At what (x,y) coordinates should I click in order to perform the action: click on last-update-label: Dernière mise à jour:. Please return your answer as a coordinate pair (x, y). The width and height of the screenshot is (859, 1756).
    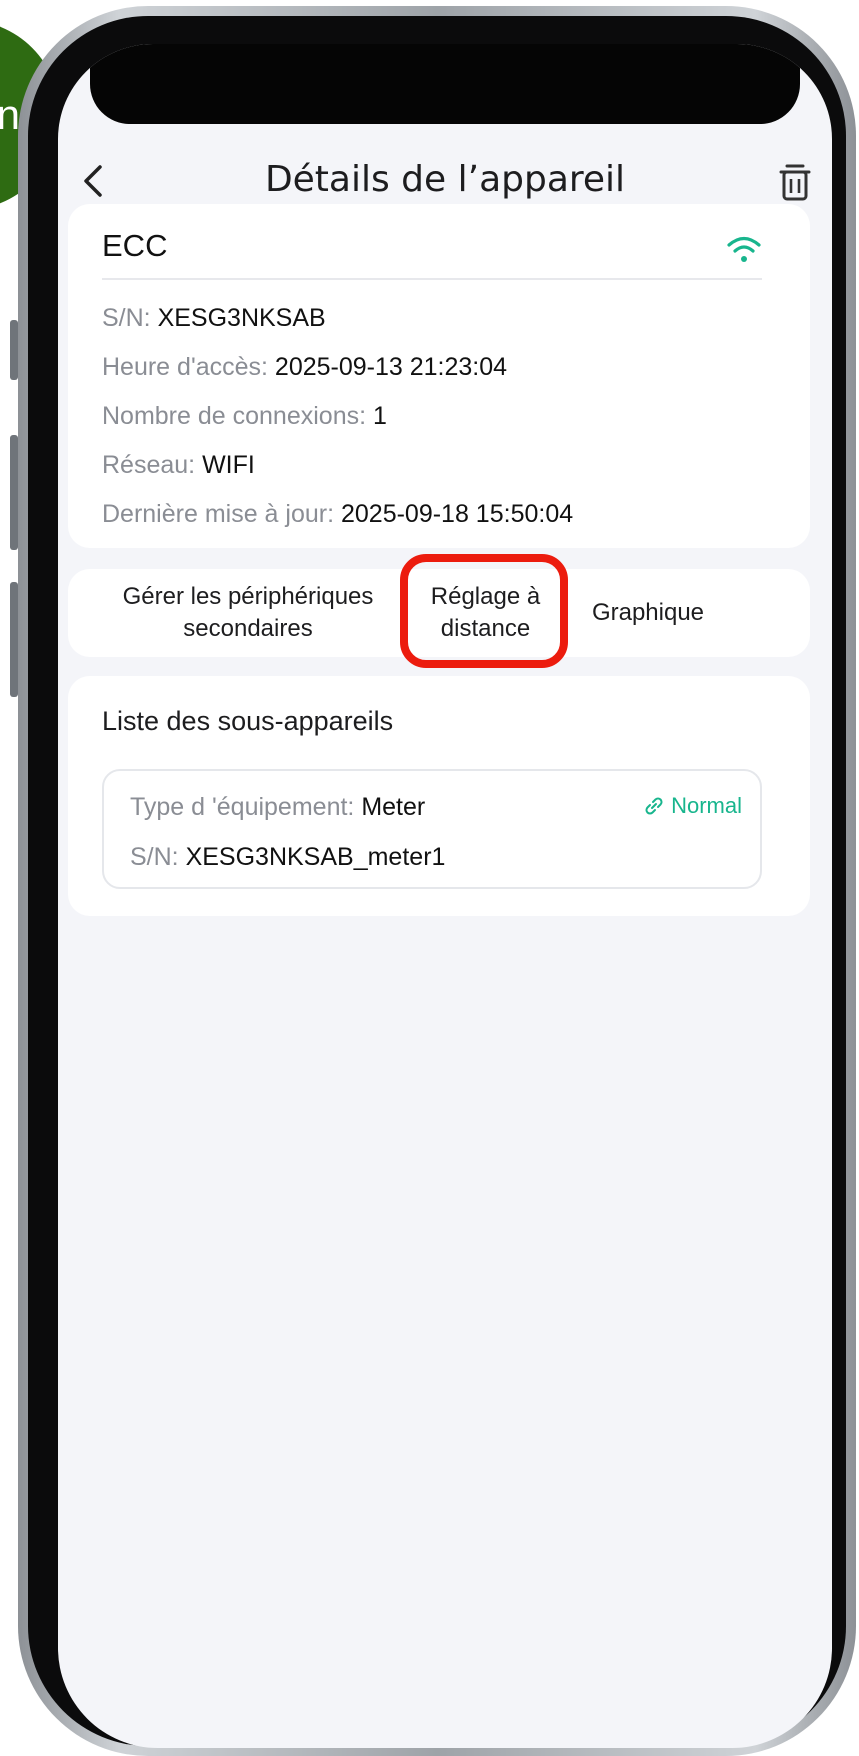
    Looking at the image, I should click on (221, 514).